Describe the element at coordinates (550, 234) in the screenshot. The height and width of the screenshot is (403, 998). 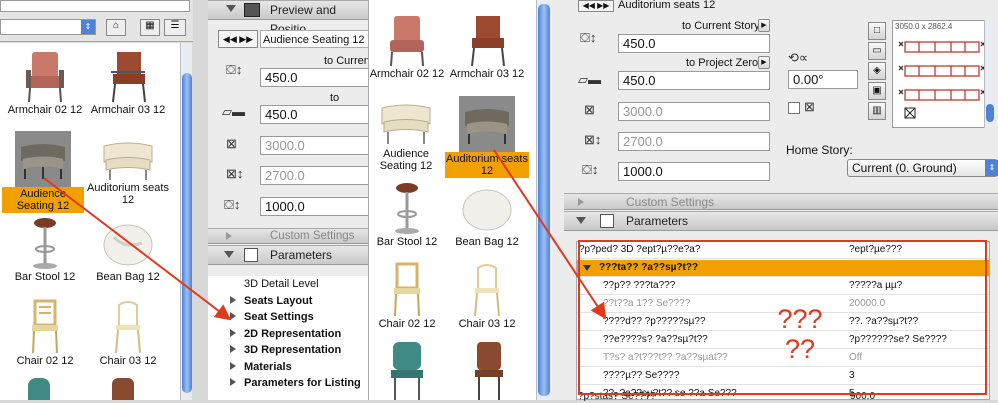
I see `arrow-mid-to-params` at that location.